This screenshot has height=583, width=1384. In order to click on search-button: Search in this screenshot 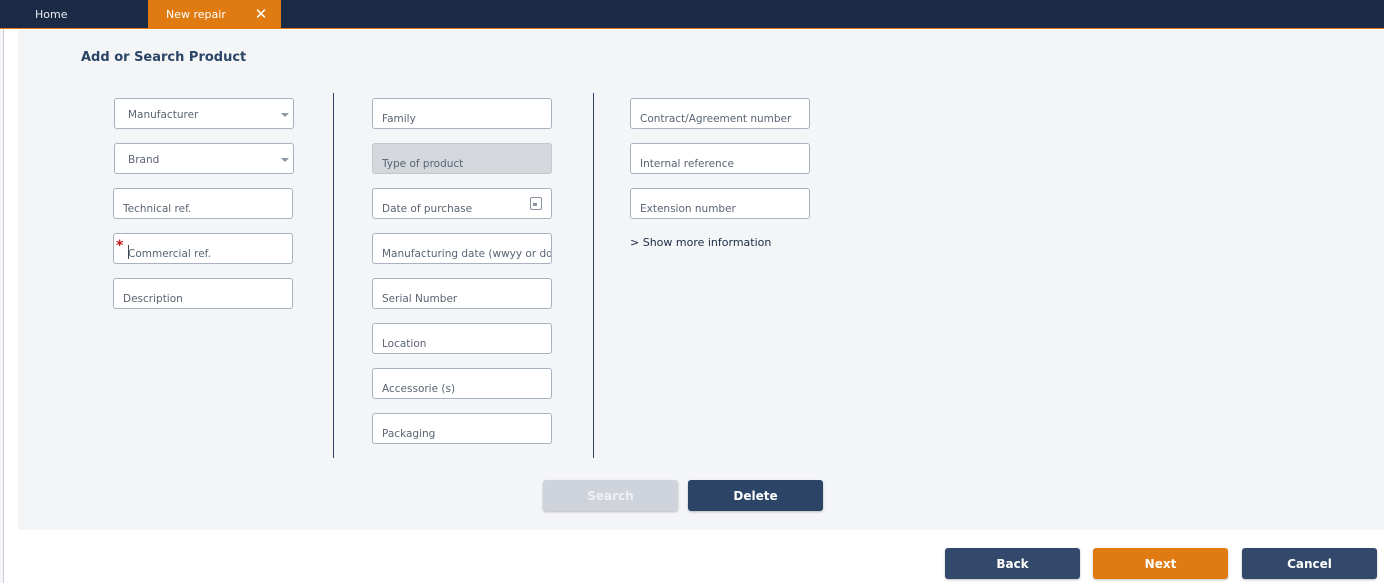, I will do `click(610, 495)`.